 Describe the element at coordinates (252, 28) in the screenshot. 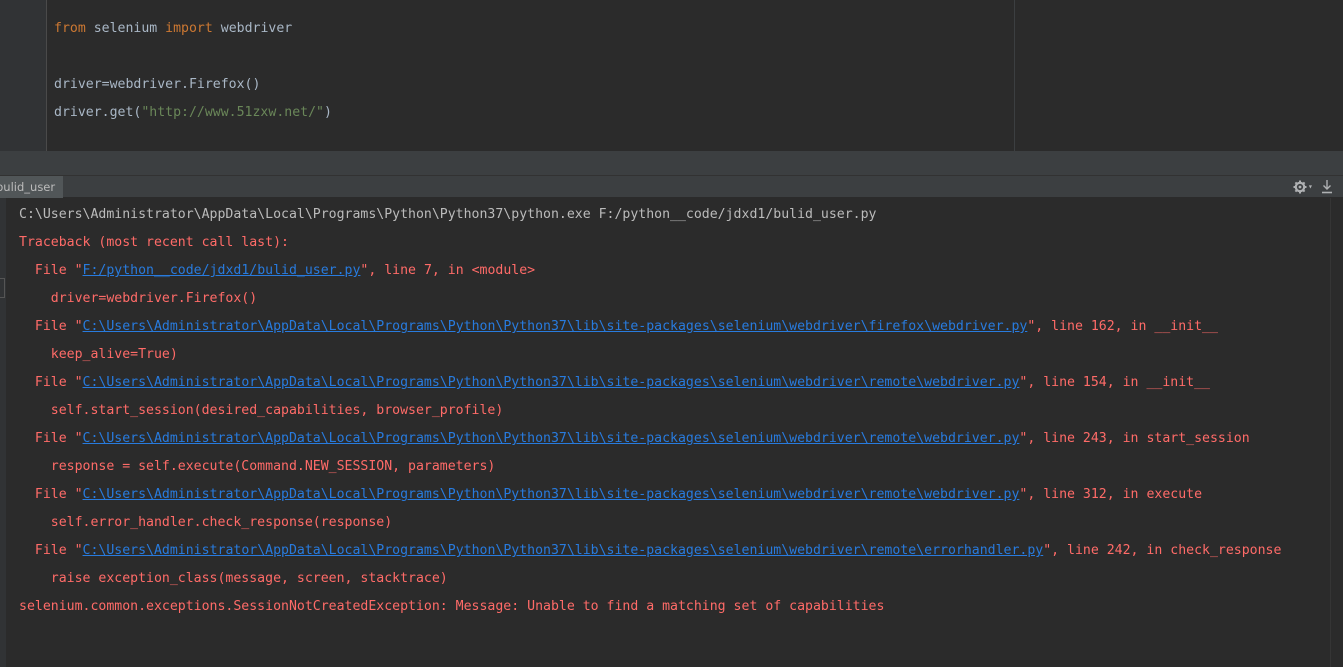

I see `import-name: webdriver` at that location.